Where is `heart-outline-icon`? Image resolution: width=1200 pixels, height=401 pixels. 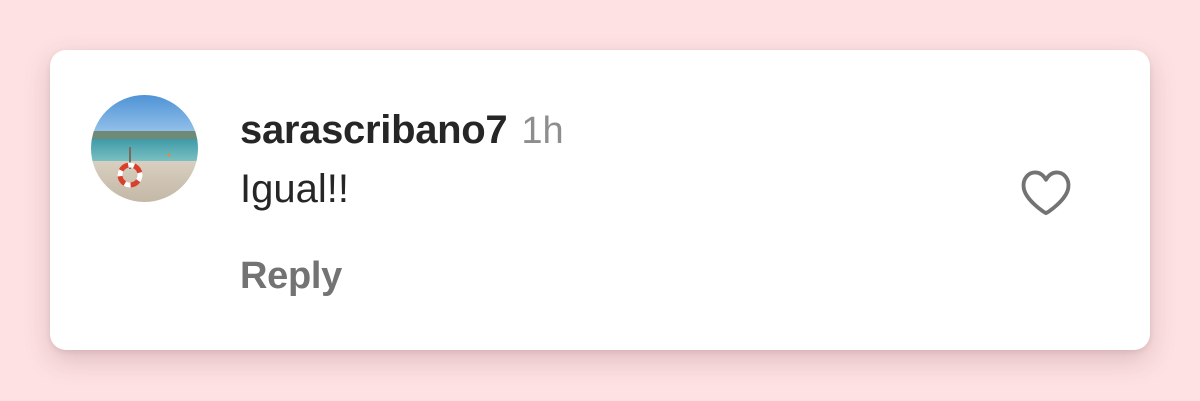 heart-outline-icon is located at coordinates (1046, 193).